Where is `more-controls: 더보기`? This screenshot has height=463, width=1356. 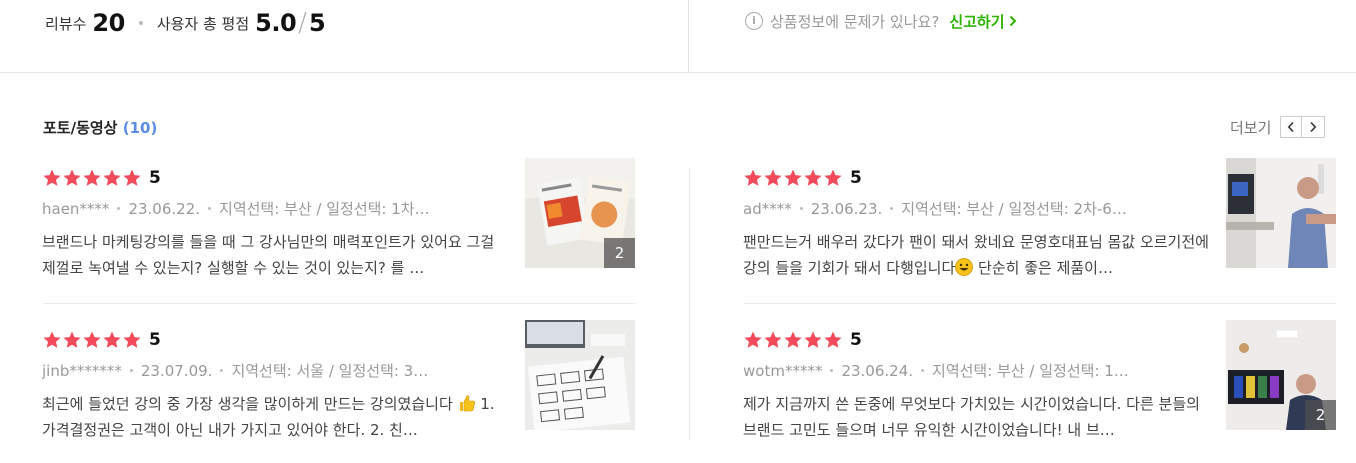
more-controls: 더보기 is located at coordinates (1278, 127).